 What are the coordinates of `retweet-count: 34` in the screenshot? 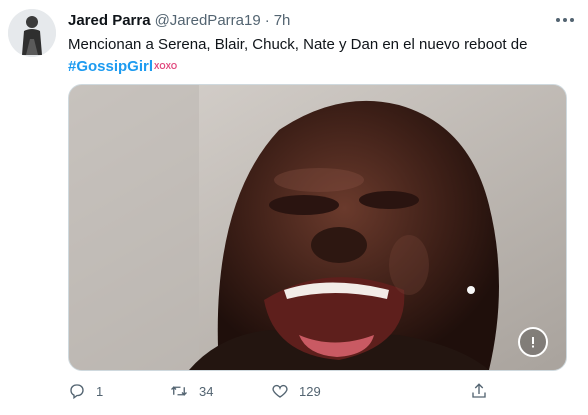 It's located at (206, 391).